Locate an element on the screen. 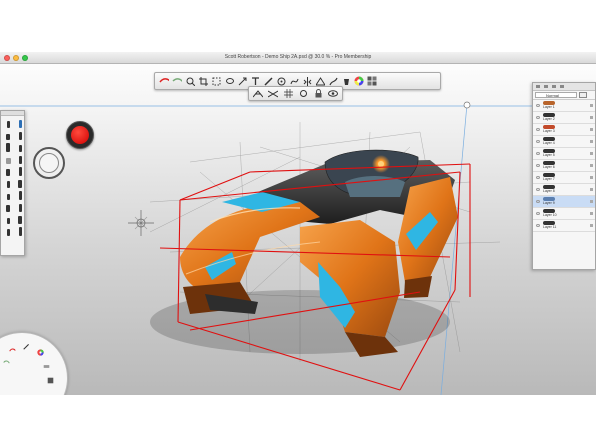 The width and height of the screenshot is (596, 447). brush-puck is located at coordinates (49, 163).